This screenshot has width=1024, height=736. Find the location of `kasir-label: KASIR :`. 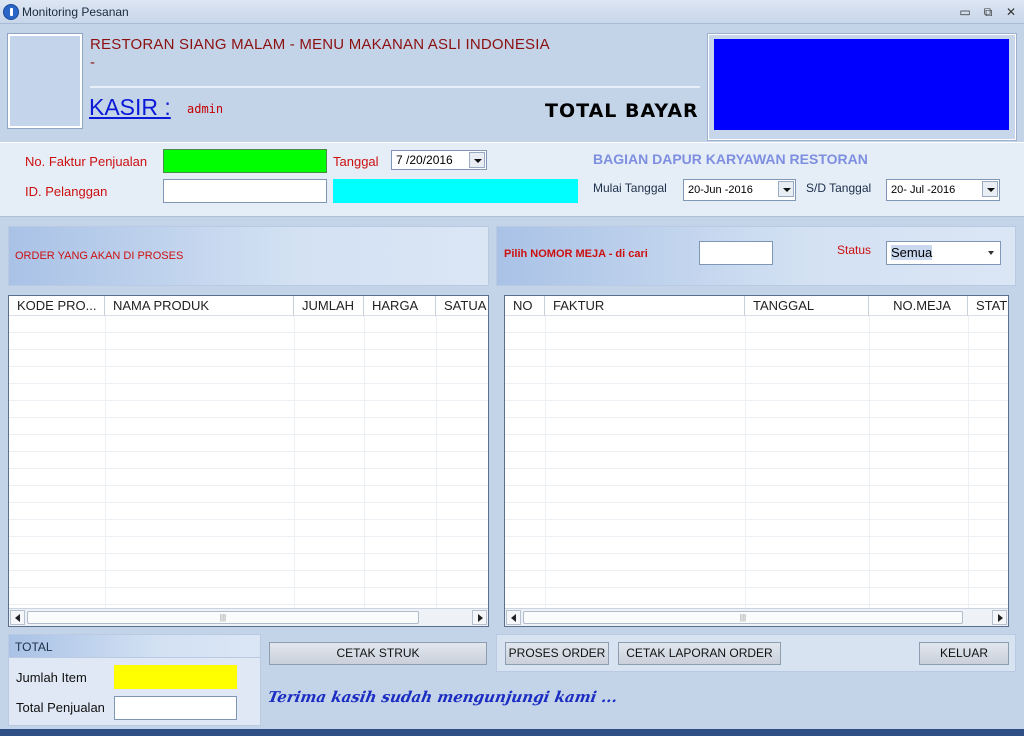

kasir-label: KASIR : is located at coordinates (130, 107).